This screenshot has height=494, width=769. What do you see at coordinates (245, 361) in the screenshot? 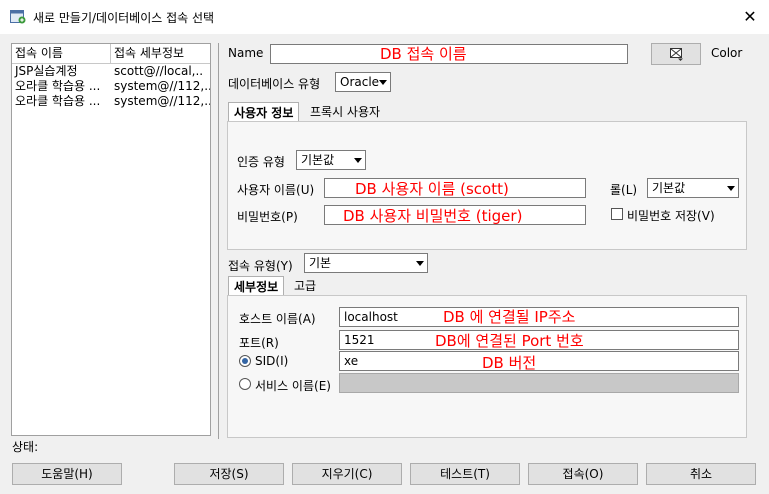
I see `sid-radio` at bounding box center [245, 361].